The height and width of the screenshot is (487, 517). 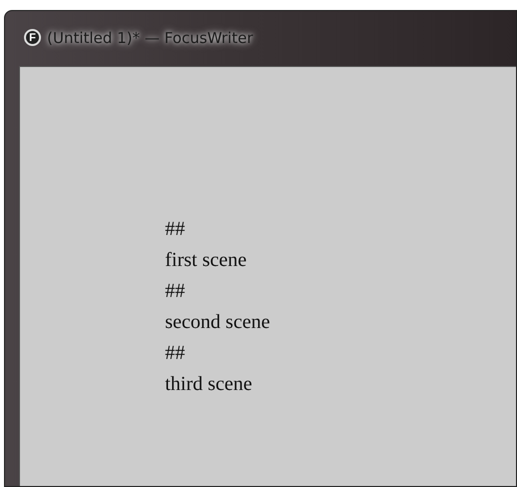 I want to click on text-line: third scene, so click(x=209, y=384).